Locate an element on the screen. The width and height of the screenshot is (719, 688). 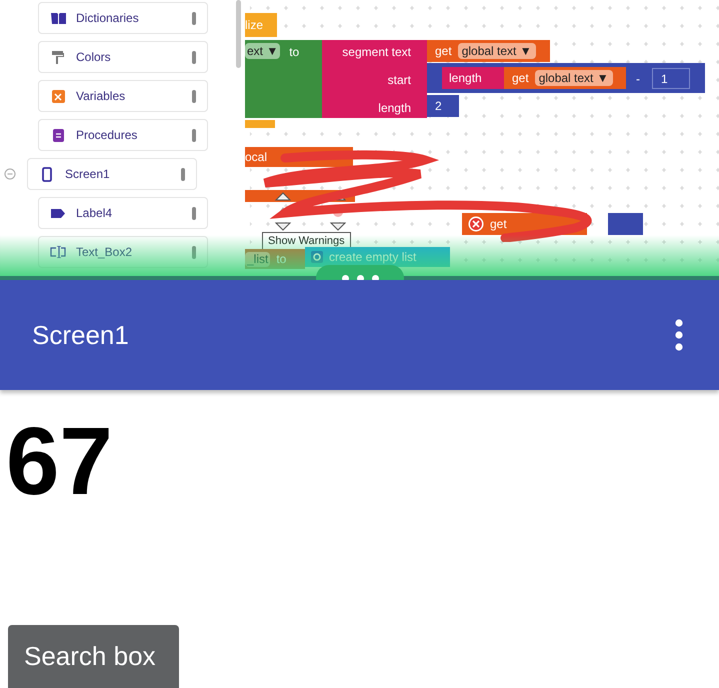
palette-item: Colors is located at coordinates (123, 57).